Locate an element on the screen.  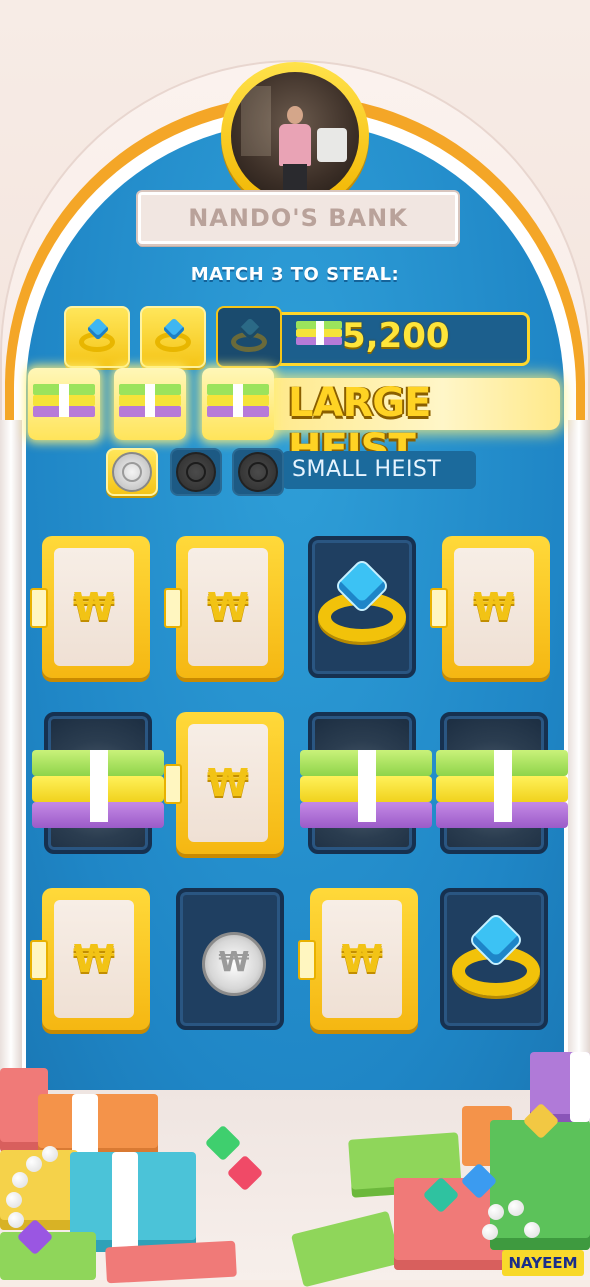
left-pillar is located at coordinates (11, 780).